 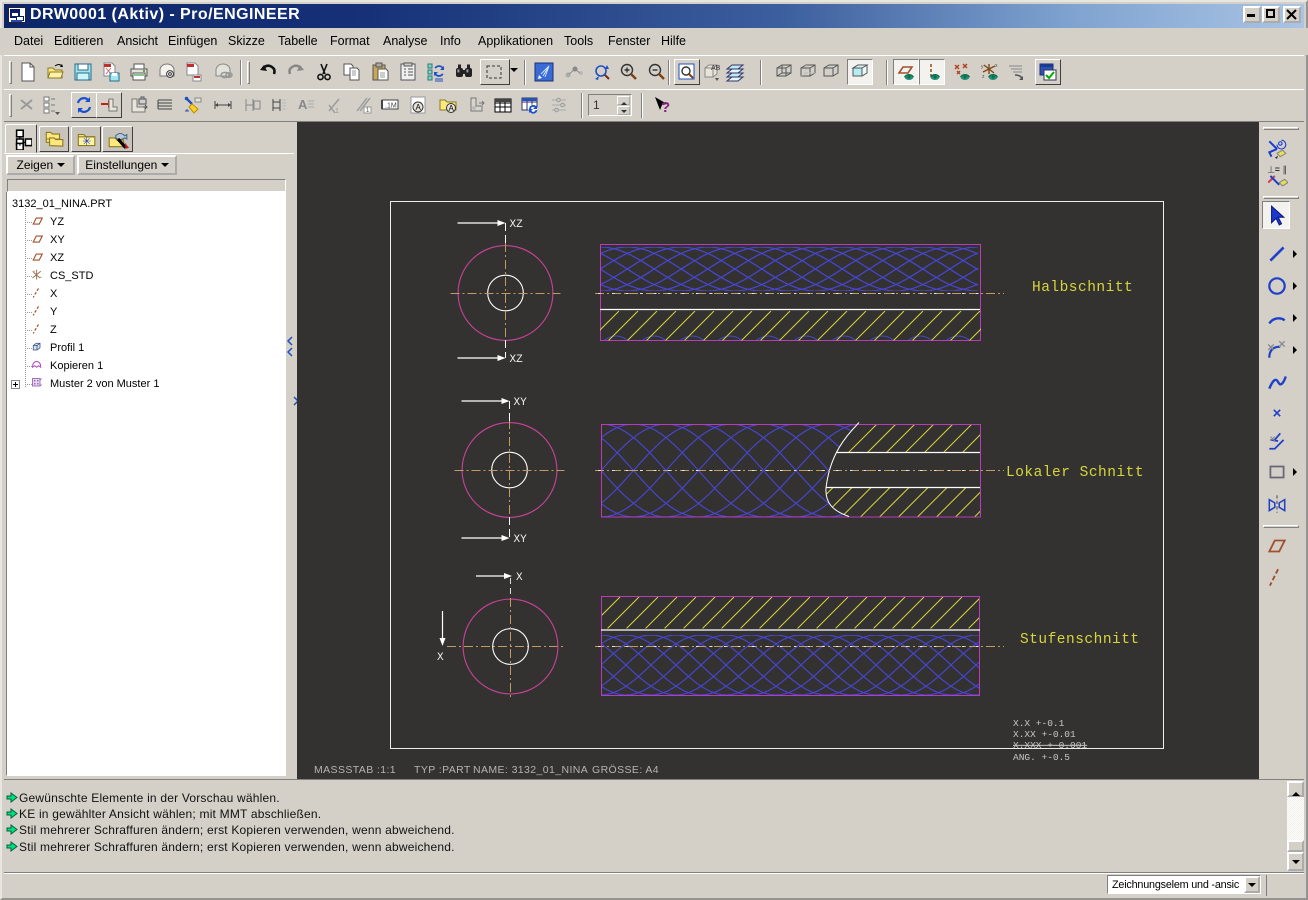 What do you see at coordinates (337, 111) in the screenshot?
I see `svg-text: 1` at bounding box center [337, 111].